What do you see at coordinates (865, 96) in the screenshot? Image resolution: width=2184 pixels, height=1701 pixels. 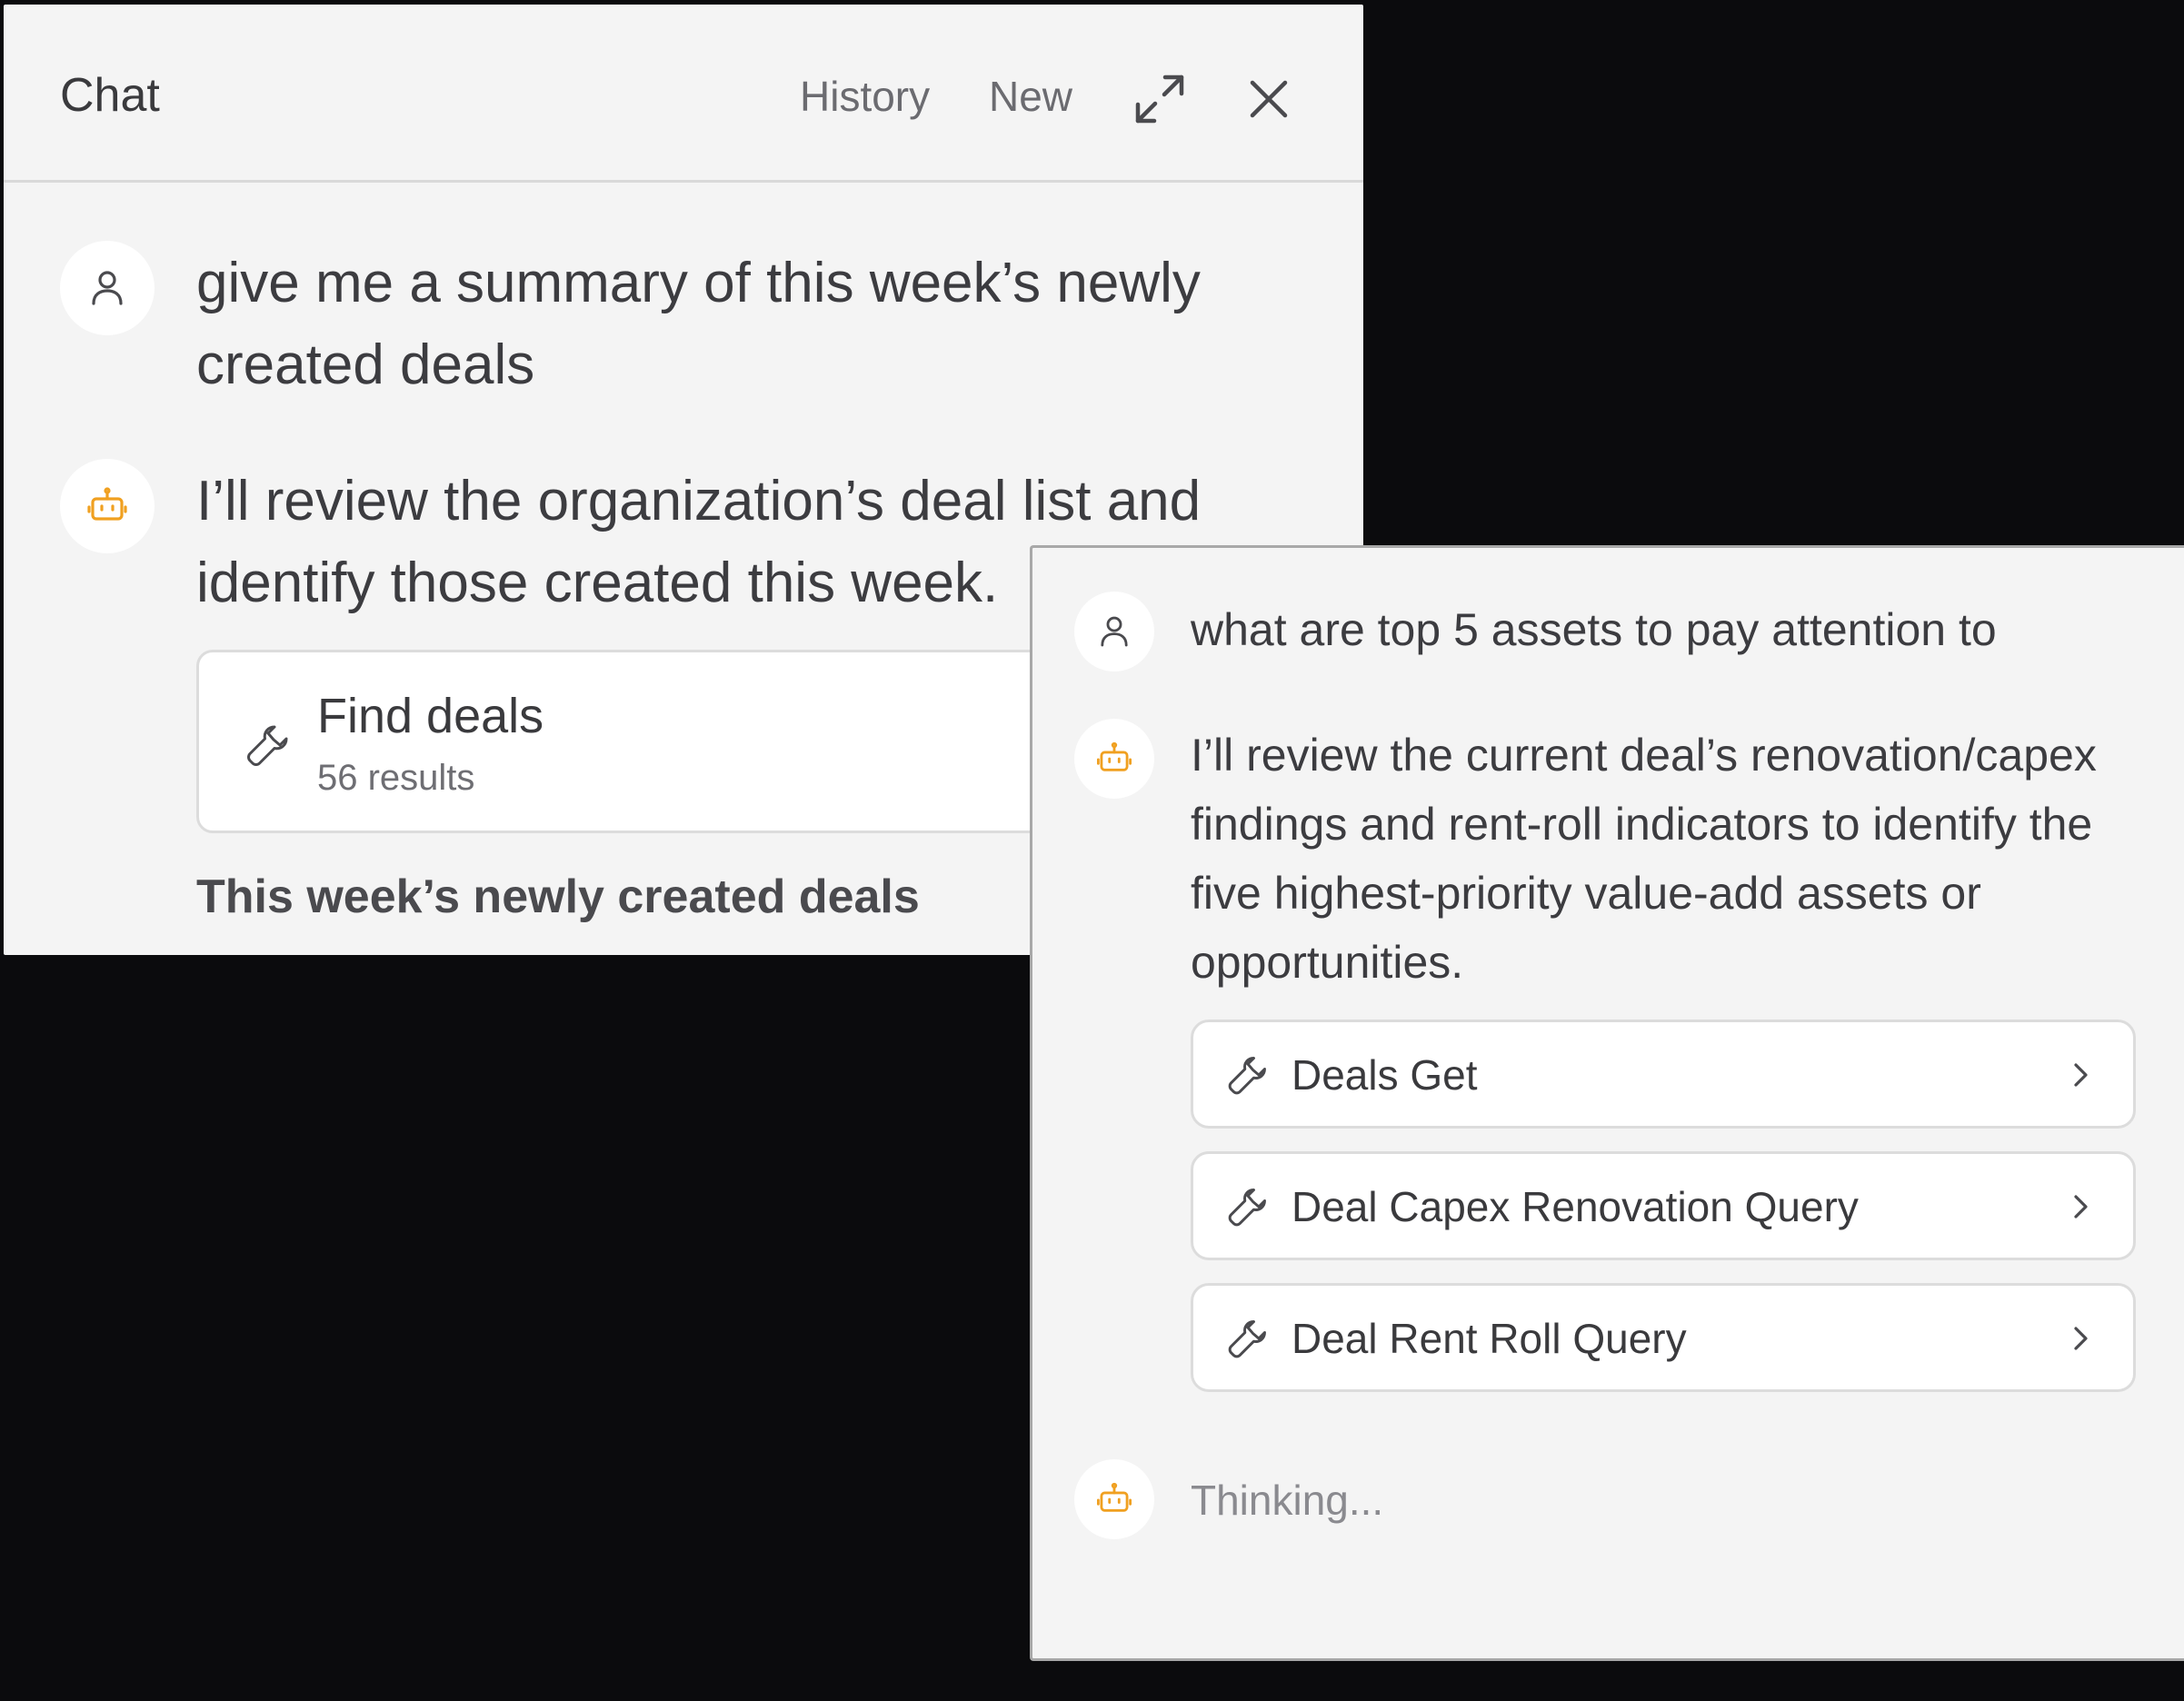 I see `history-button: History` at bounding box center [865, 96].